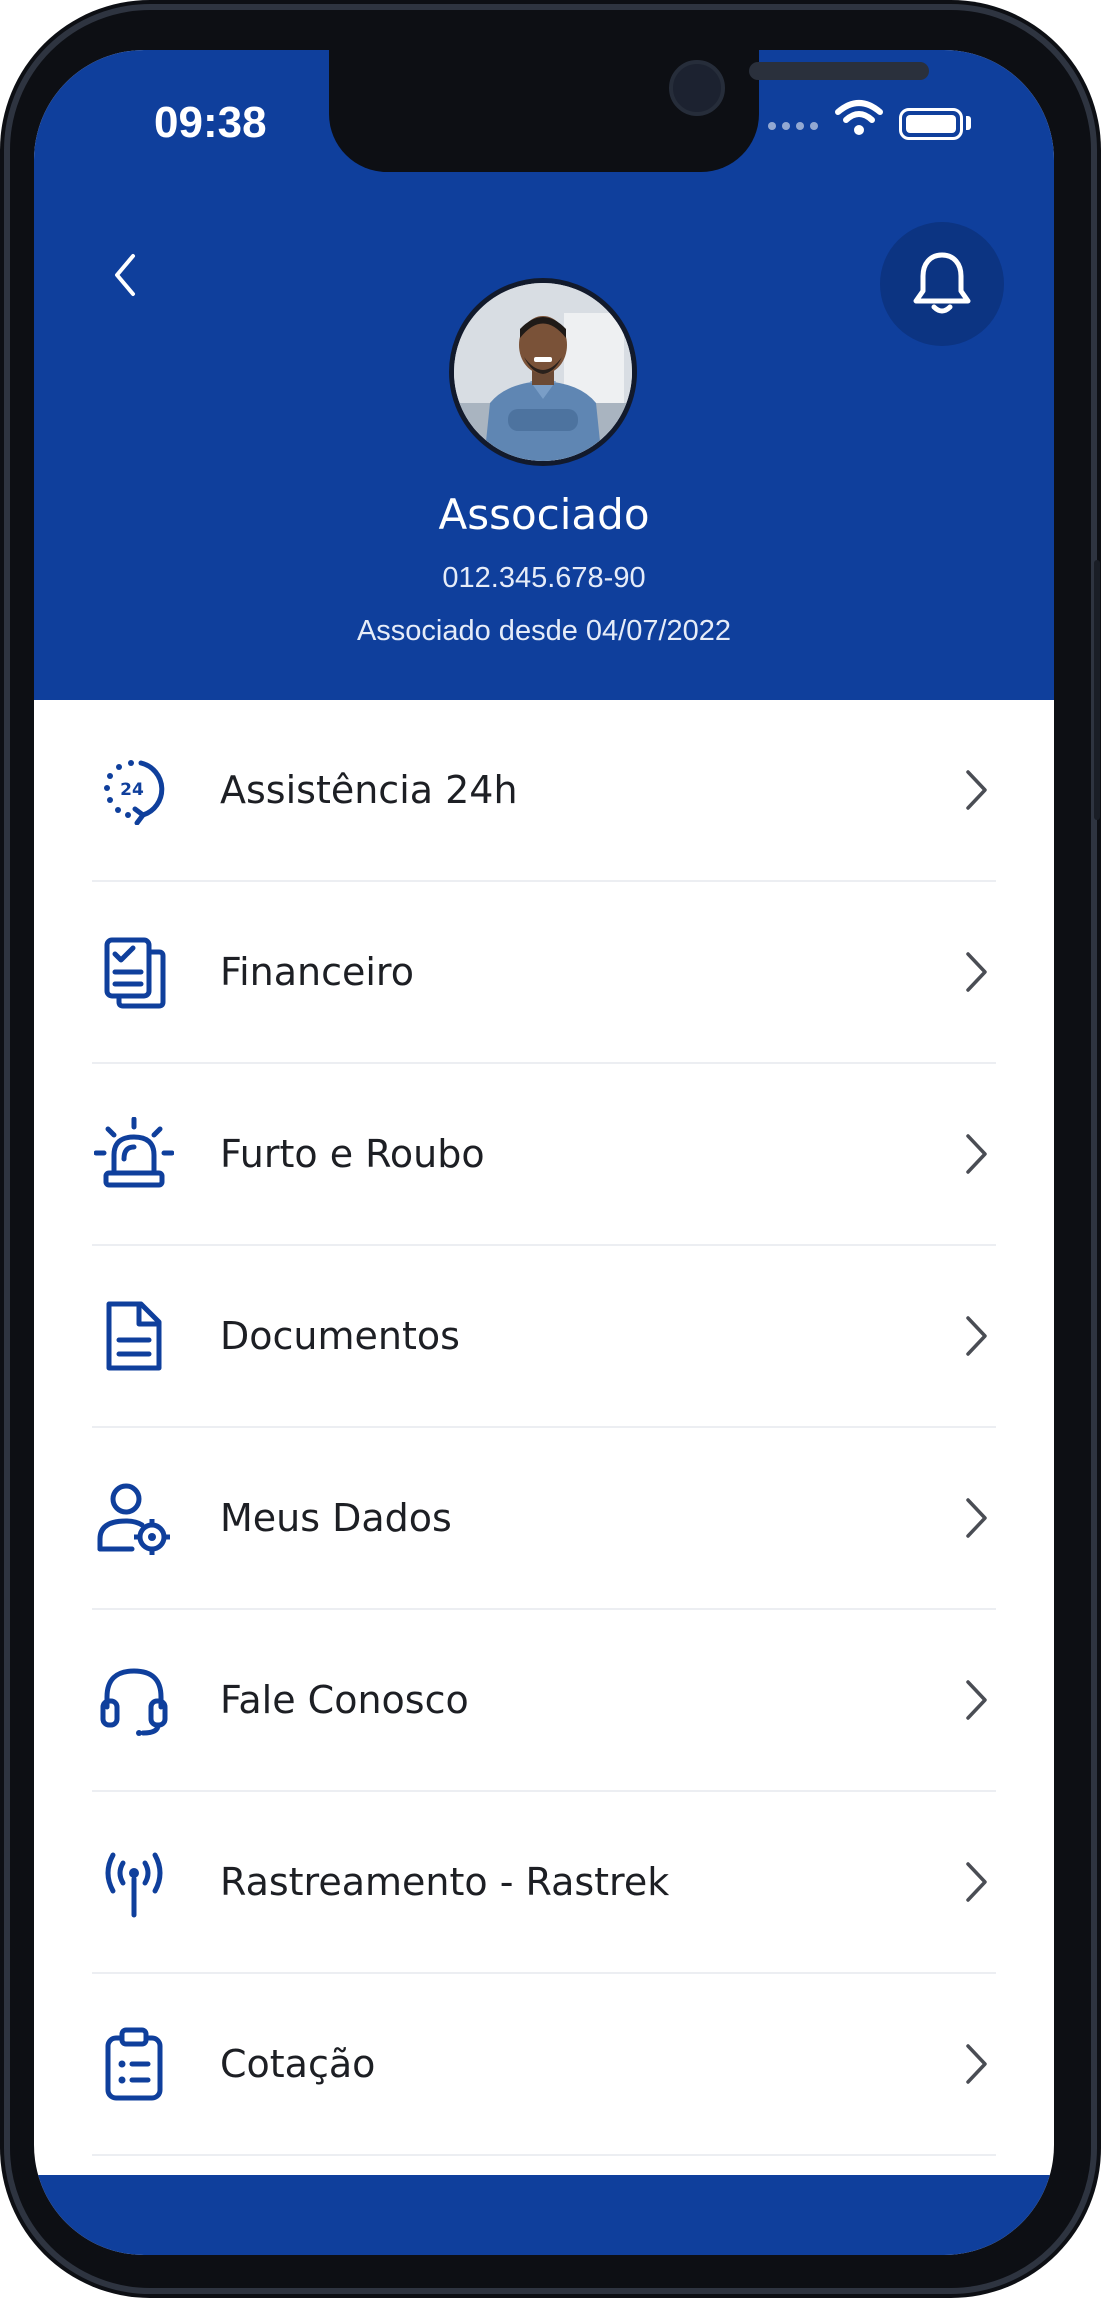 This screenshot has height=2298, width=1101. I want to click on avatar, so click(543, 372).